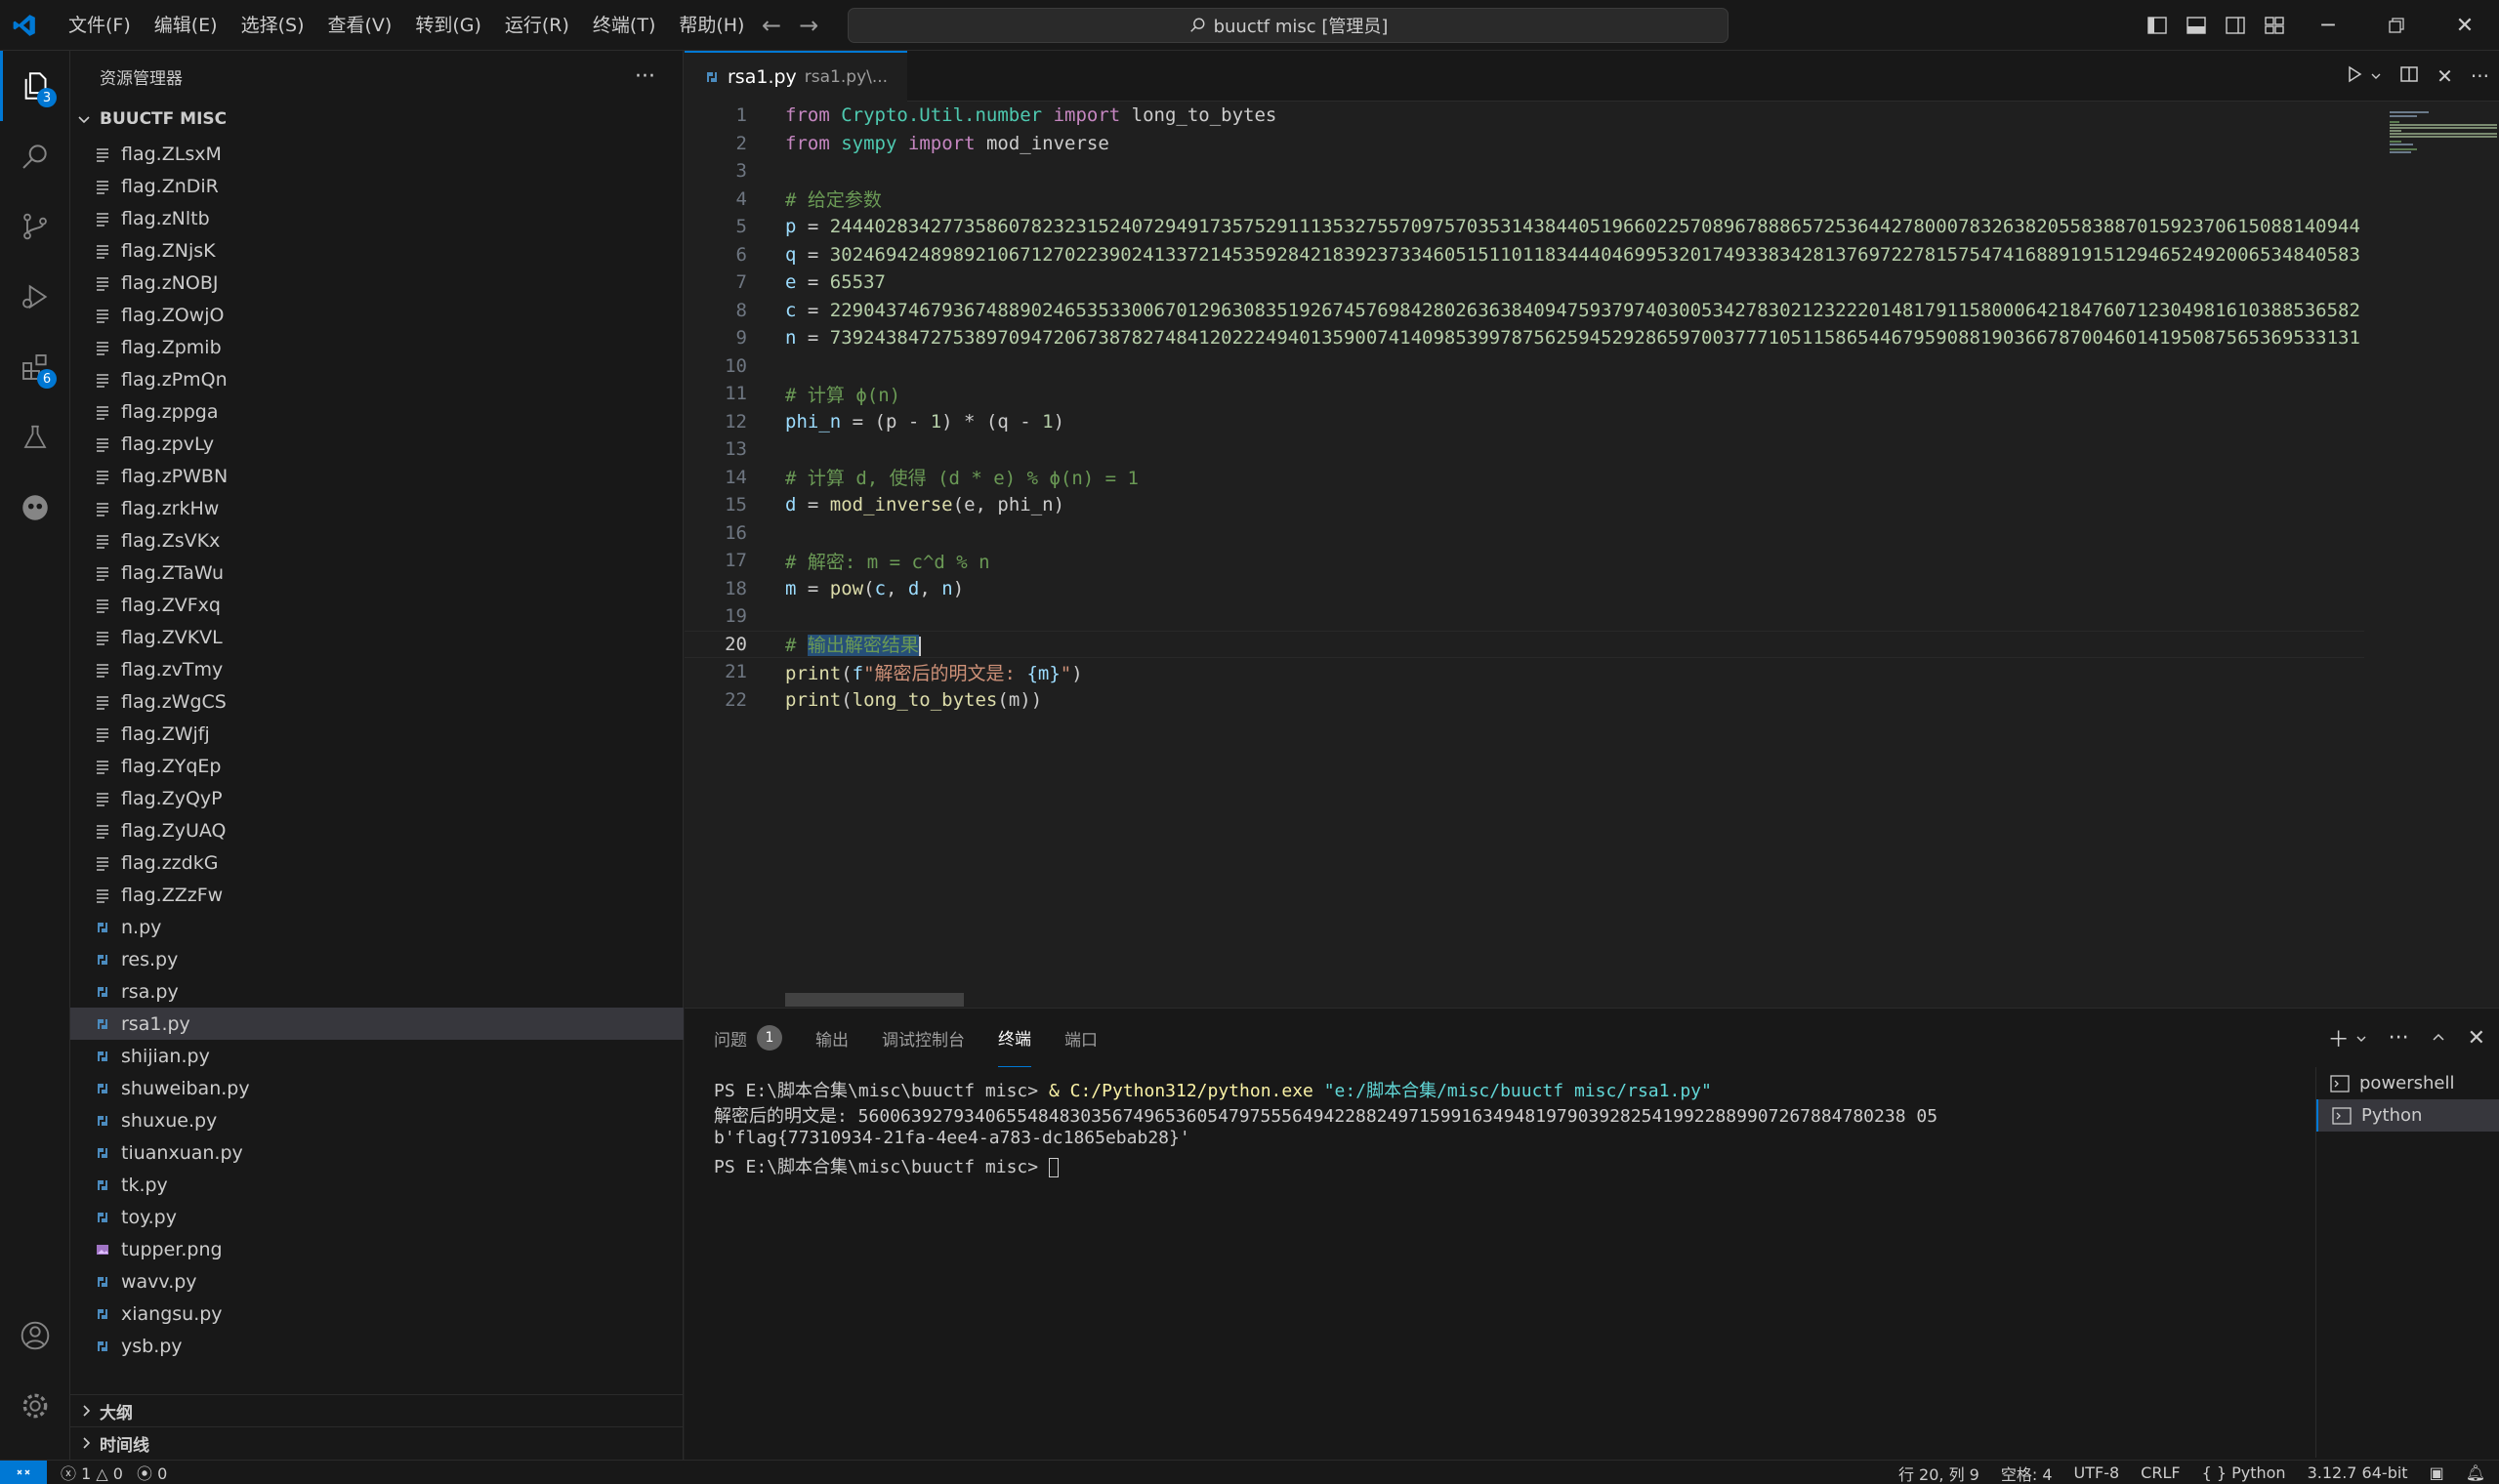  What do you see at coordinates (2097, 1473) in the screenshot?
I see `encoding: UTF-8` at bounding box center [2097, 1473].